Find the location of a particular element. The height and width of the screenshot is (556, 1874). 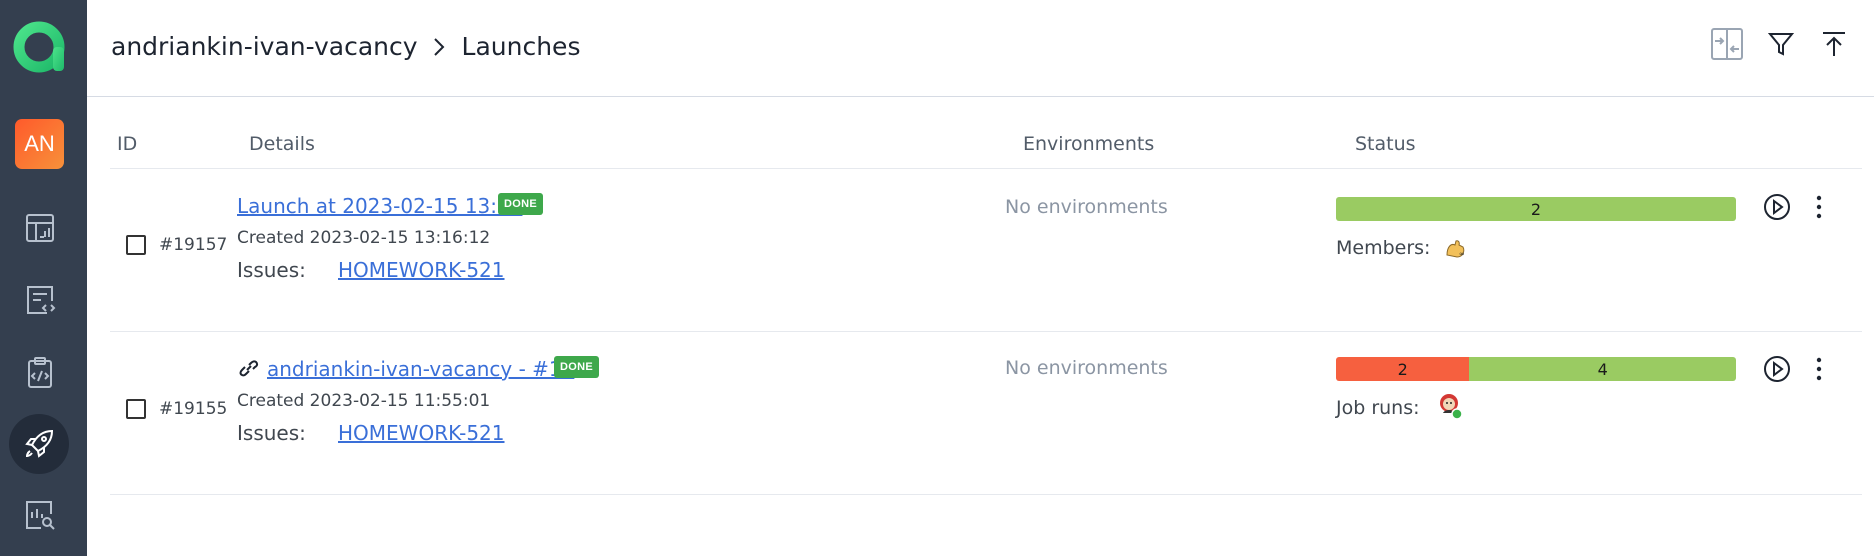

dashboard-icon is located at coordinates (39, 227).